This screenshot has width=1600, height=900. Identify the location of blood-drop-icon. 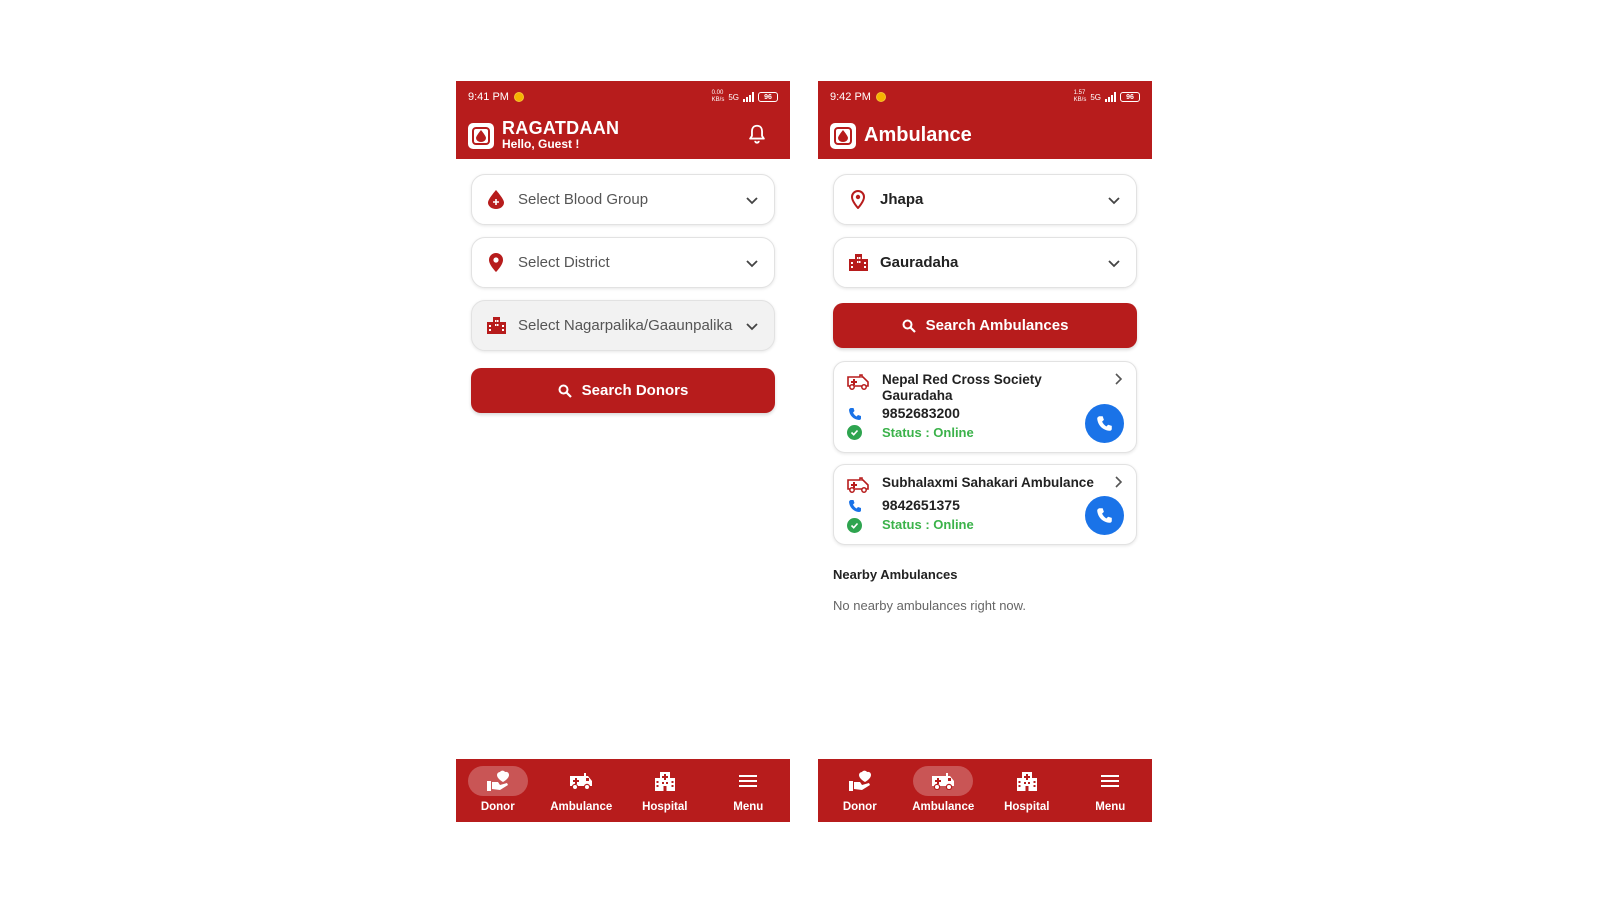
(496, 200).